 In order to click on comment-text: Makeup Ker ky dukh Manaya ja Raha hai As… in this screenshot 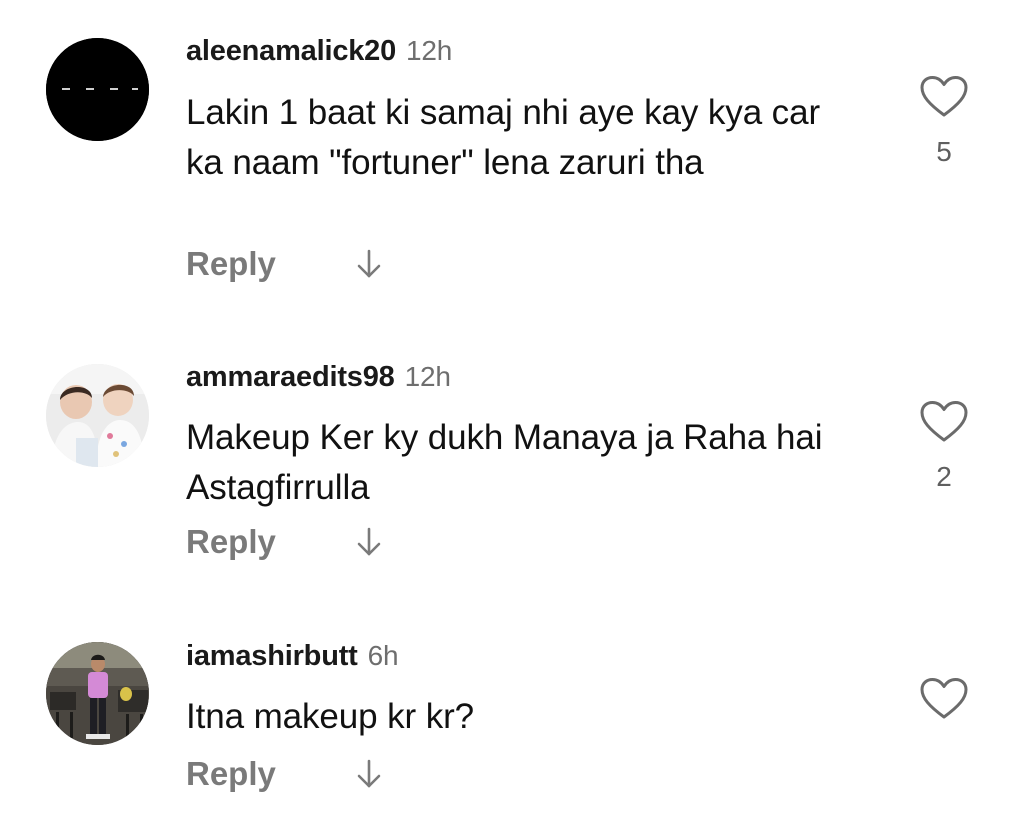, I will do `click(504, 462)`.